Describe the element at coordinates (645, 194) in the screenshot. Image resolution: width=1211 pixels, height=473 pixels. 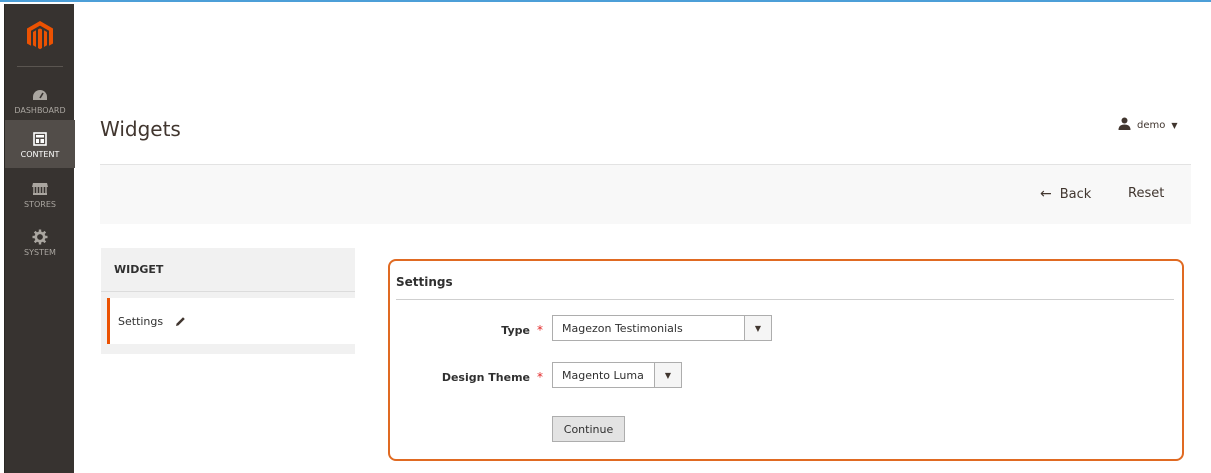
I see `page-actions-bar: ← Back Reset` at that location.